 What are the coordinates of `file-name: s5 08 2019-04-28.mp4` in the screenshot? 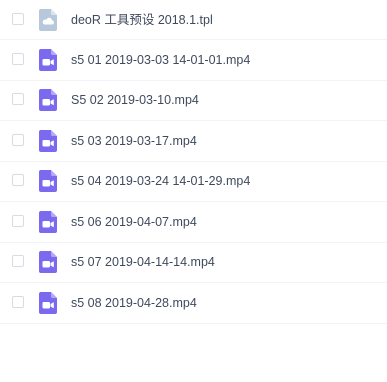 It's located at (134, 303).